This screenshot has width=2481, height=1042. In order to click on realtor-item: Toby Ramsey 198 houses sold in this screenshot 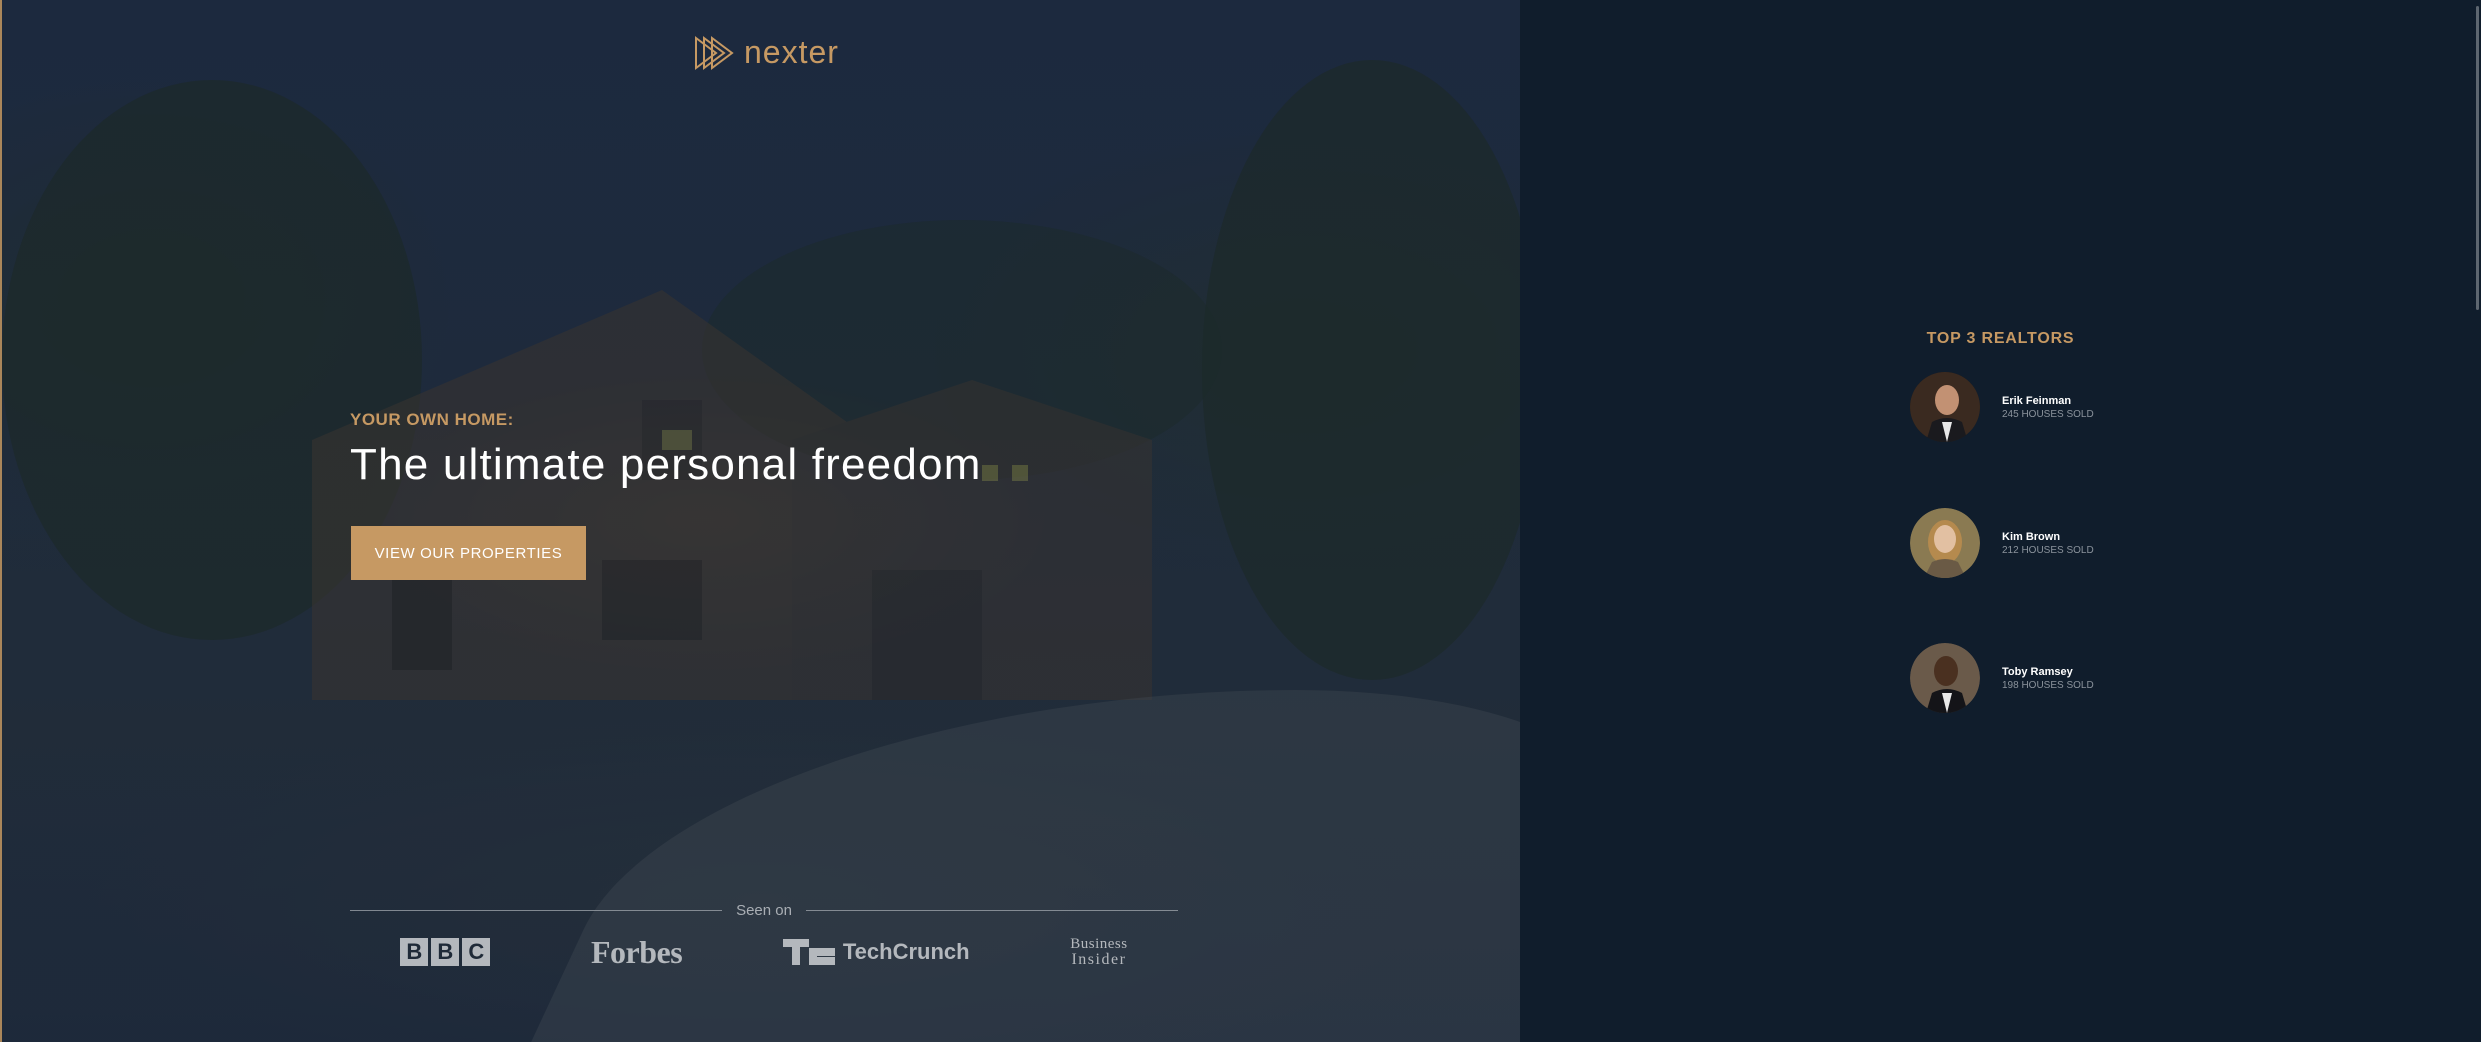, I will do `click(2002, 678)`.